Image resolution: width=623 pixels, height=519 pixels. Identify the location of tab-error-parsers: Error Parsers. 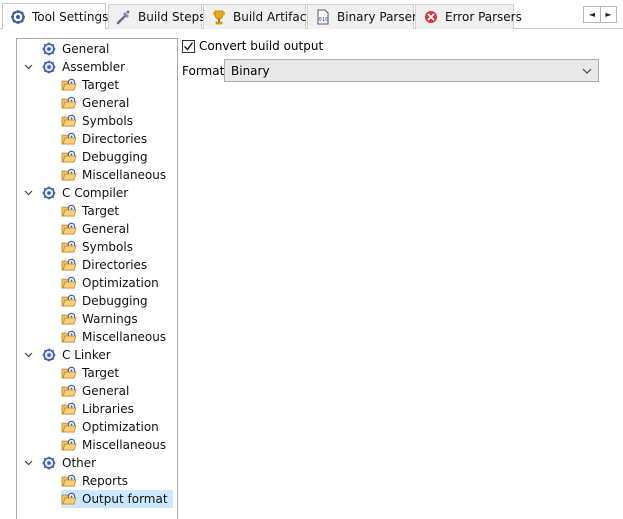
(468, 16).